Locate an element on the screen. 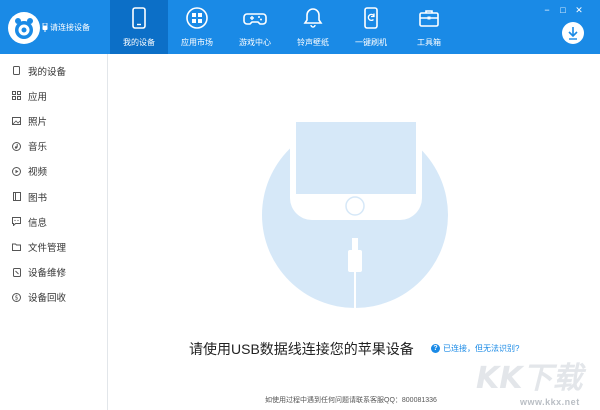  sidebar-item-label: 文件管理 is located at coordinates (47, 248).